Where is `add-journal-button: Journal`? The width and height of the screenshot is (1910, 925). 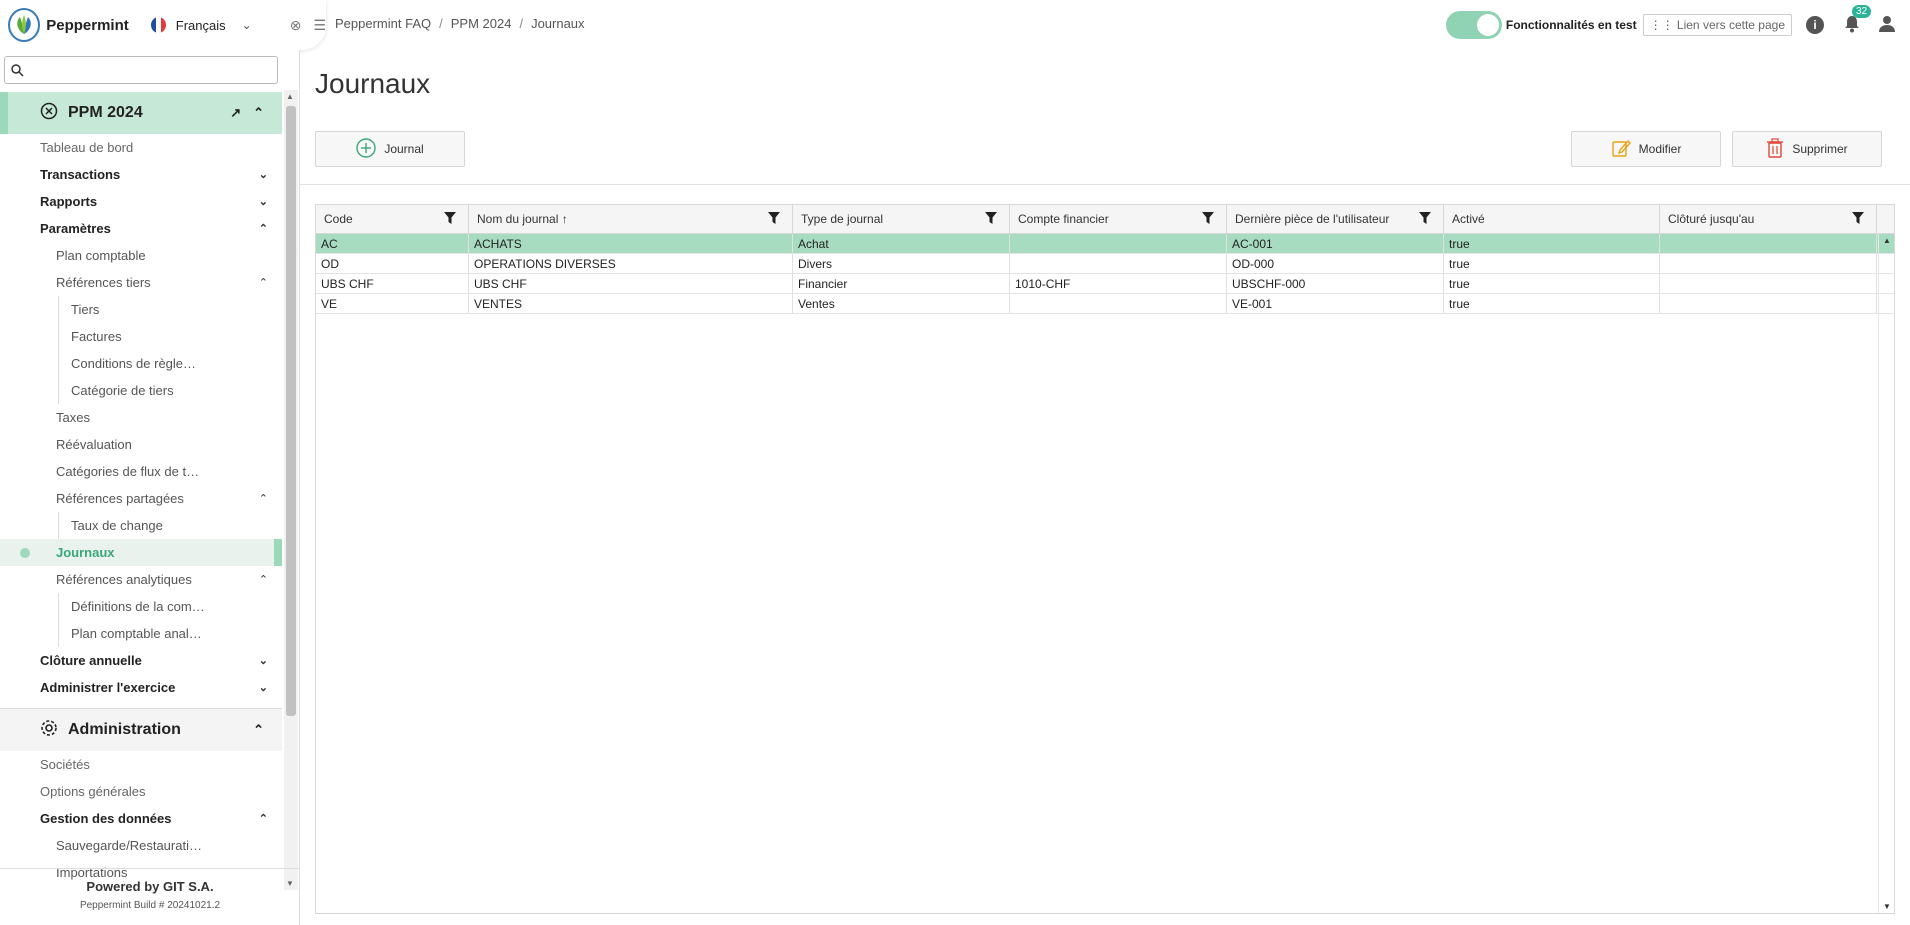
add-journal-button: Journal is located at coordinates (390, 149).